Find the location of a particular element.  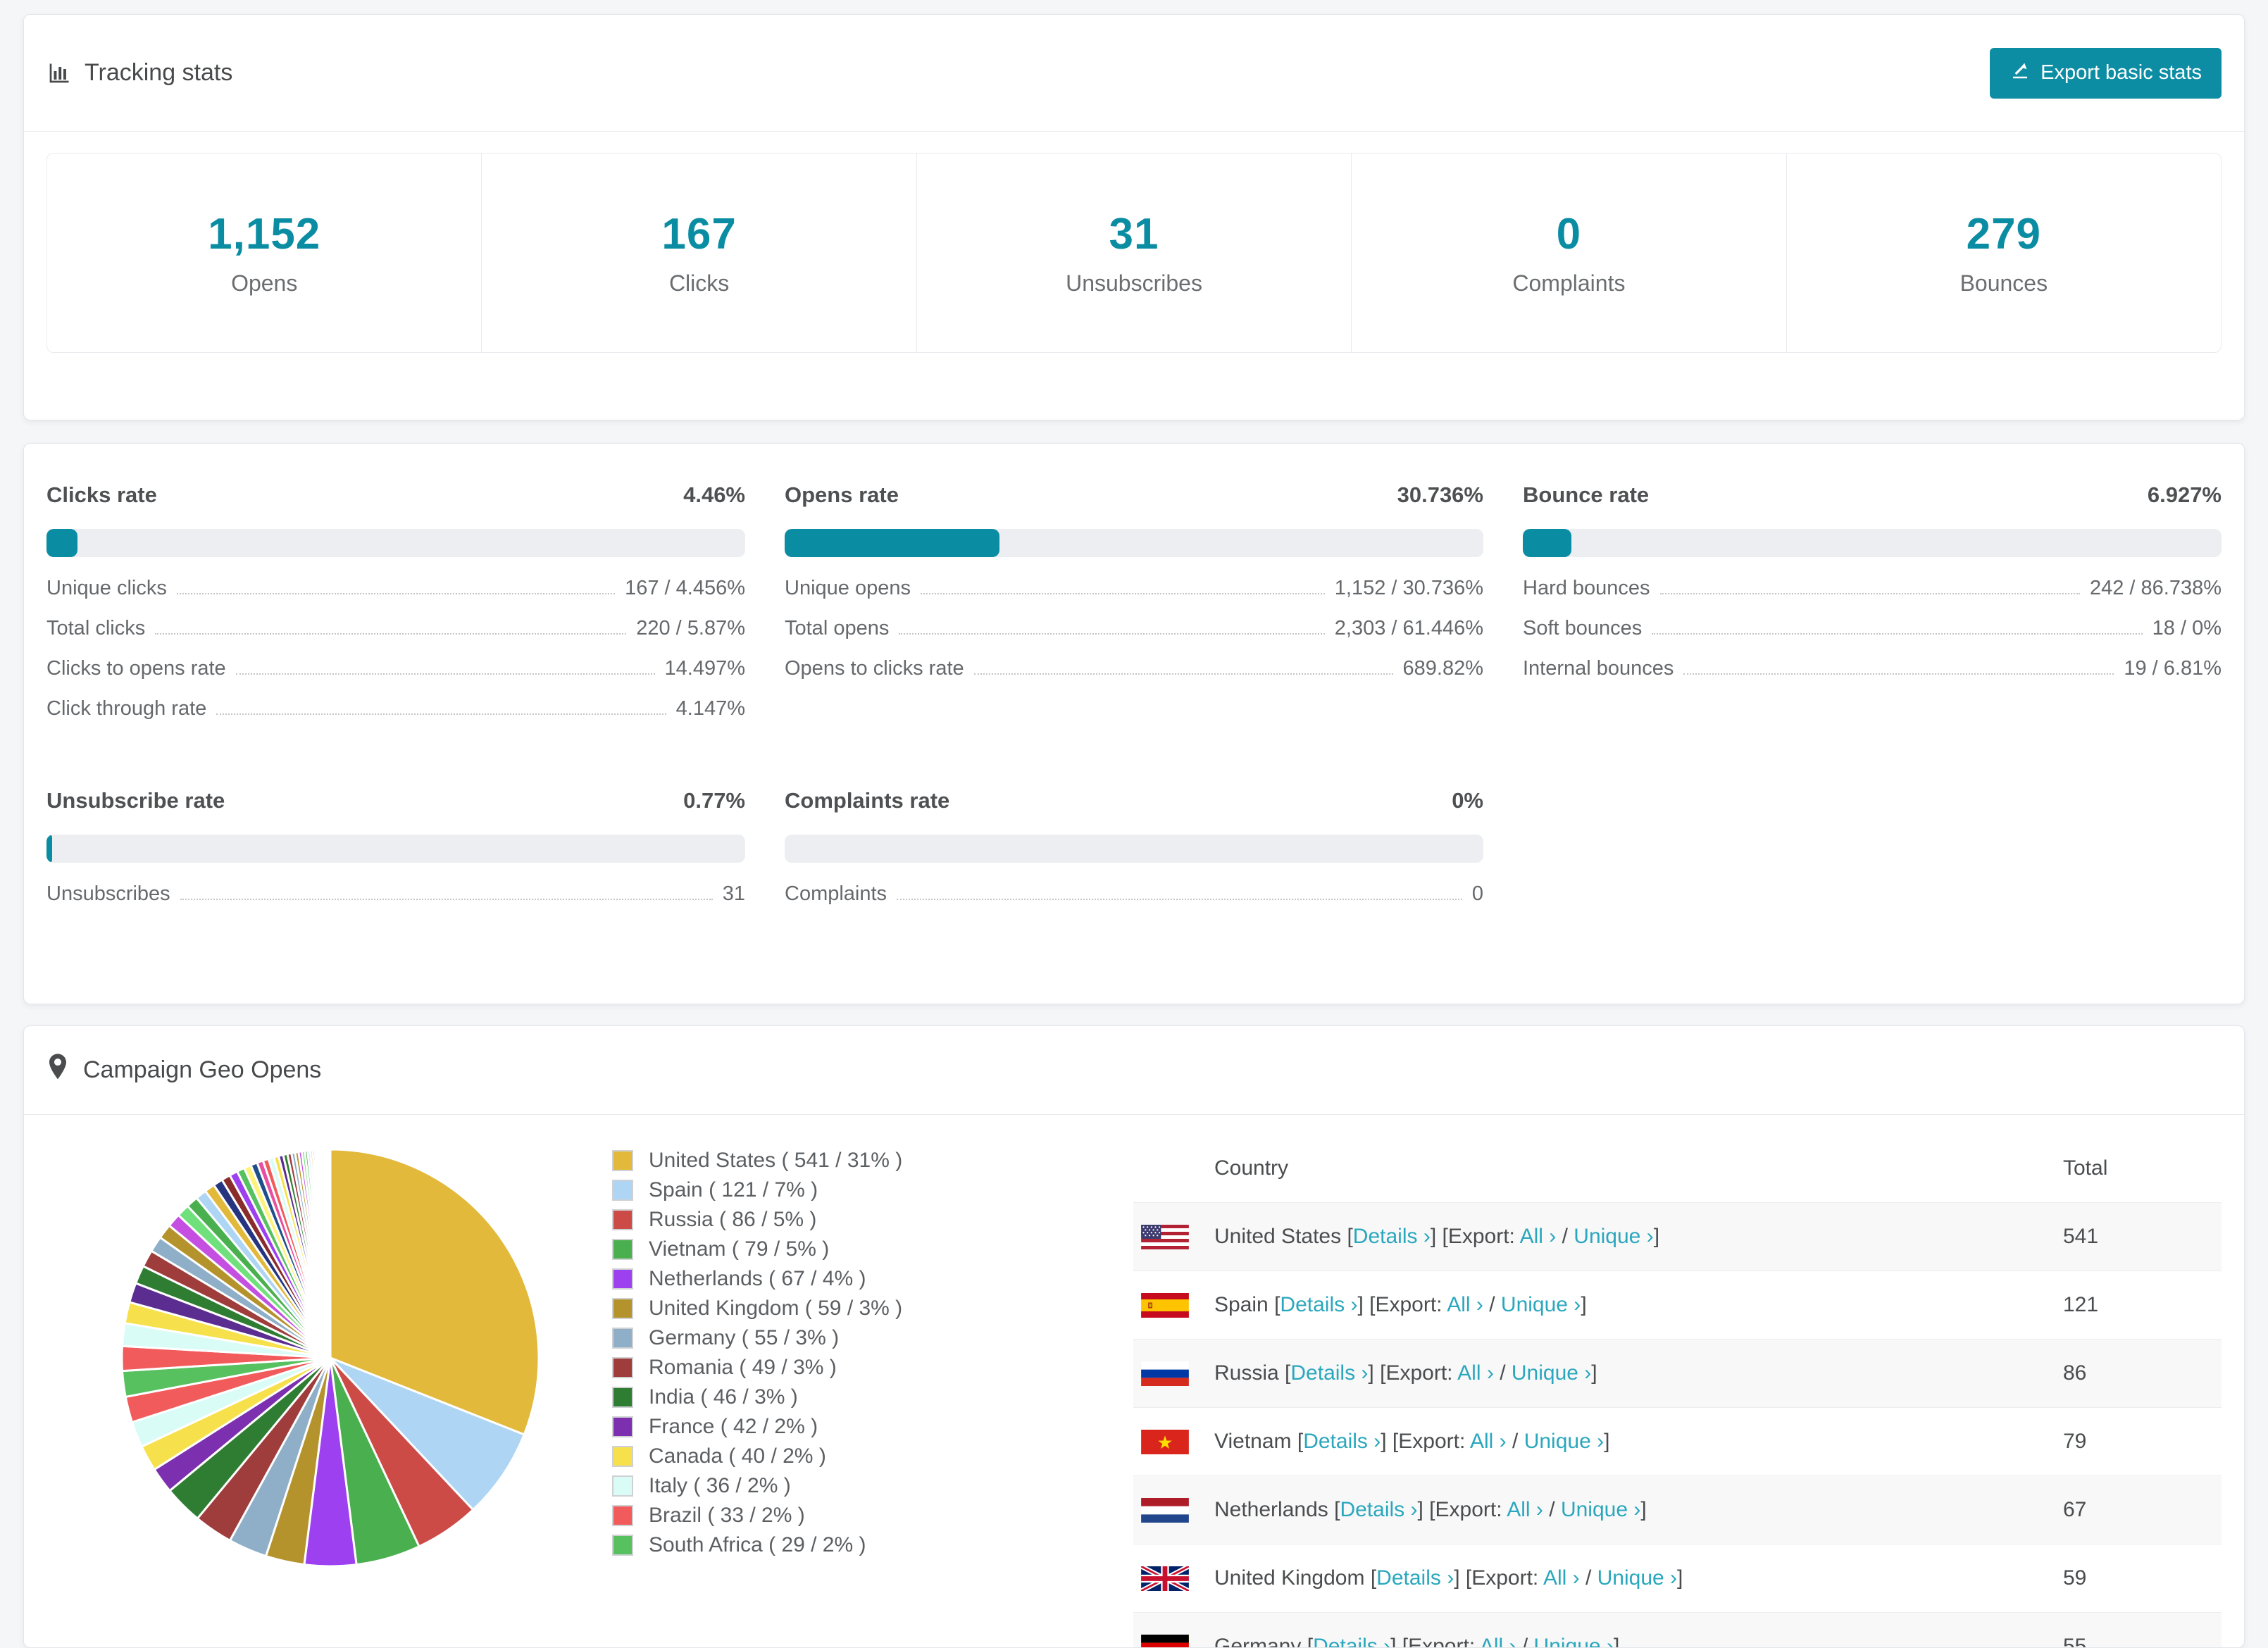

legend-item: India ( 46 / 3% ) is located at coordinates (873, 1397).